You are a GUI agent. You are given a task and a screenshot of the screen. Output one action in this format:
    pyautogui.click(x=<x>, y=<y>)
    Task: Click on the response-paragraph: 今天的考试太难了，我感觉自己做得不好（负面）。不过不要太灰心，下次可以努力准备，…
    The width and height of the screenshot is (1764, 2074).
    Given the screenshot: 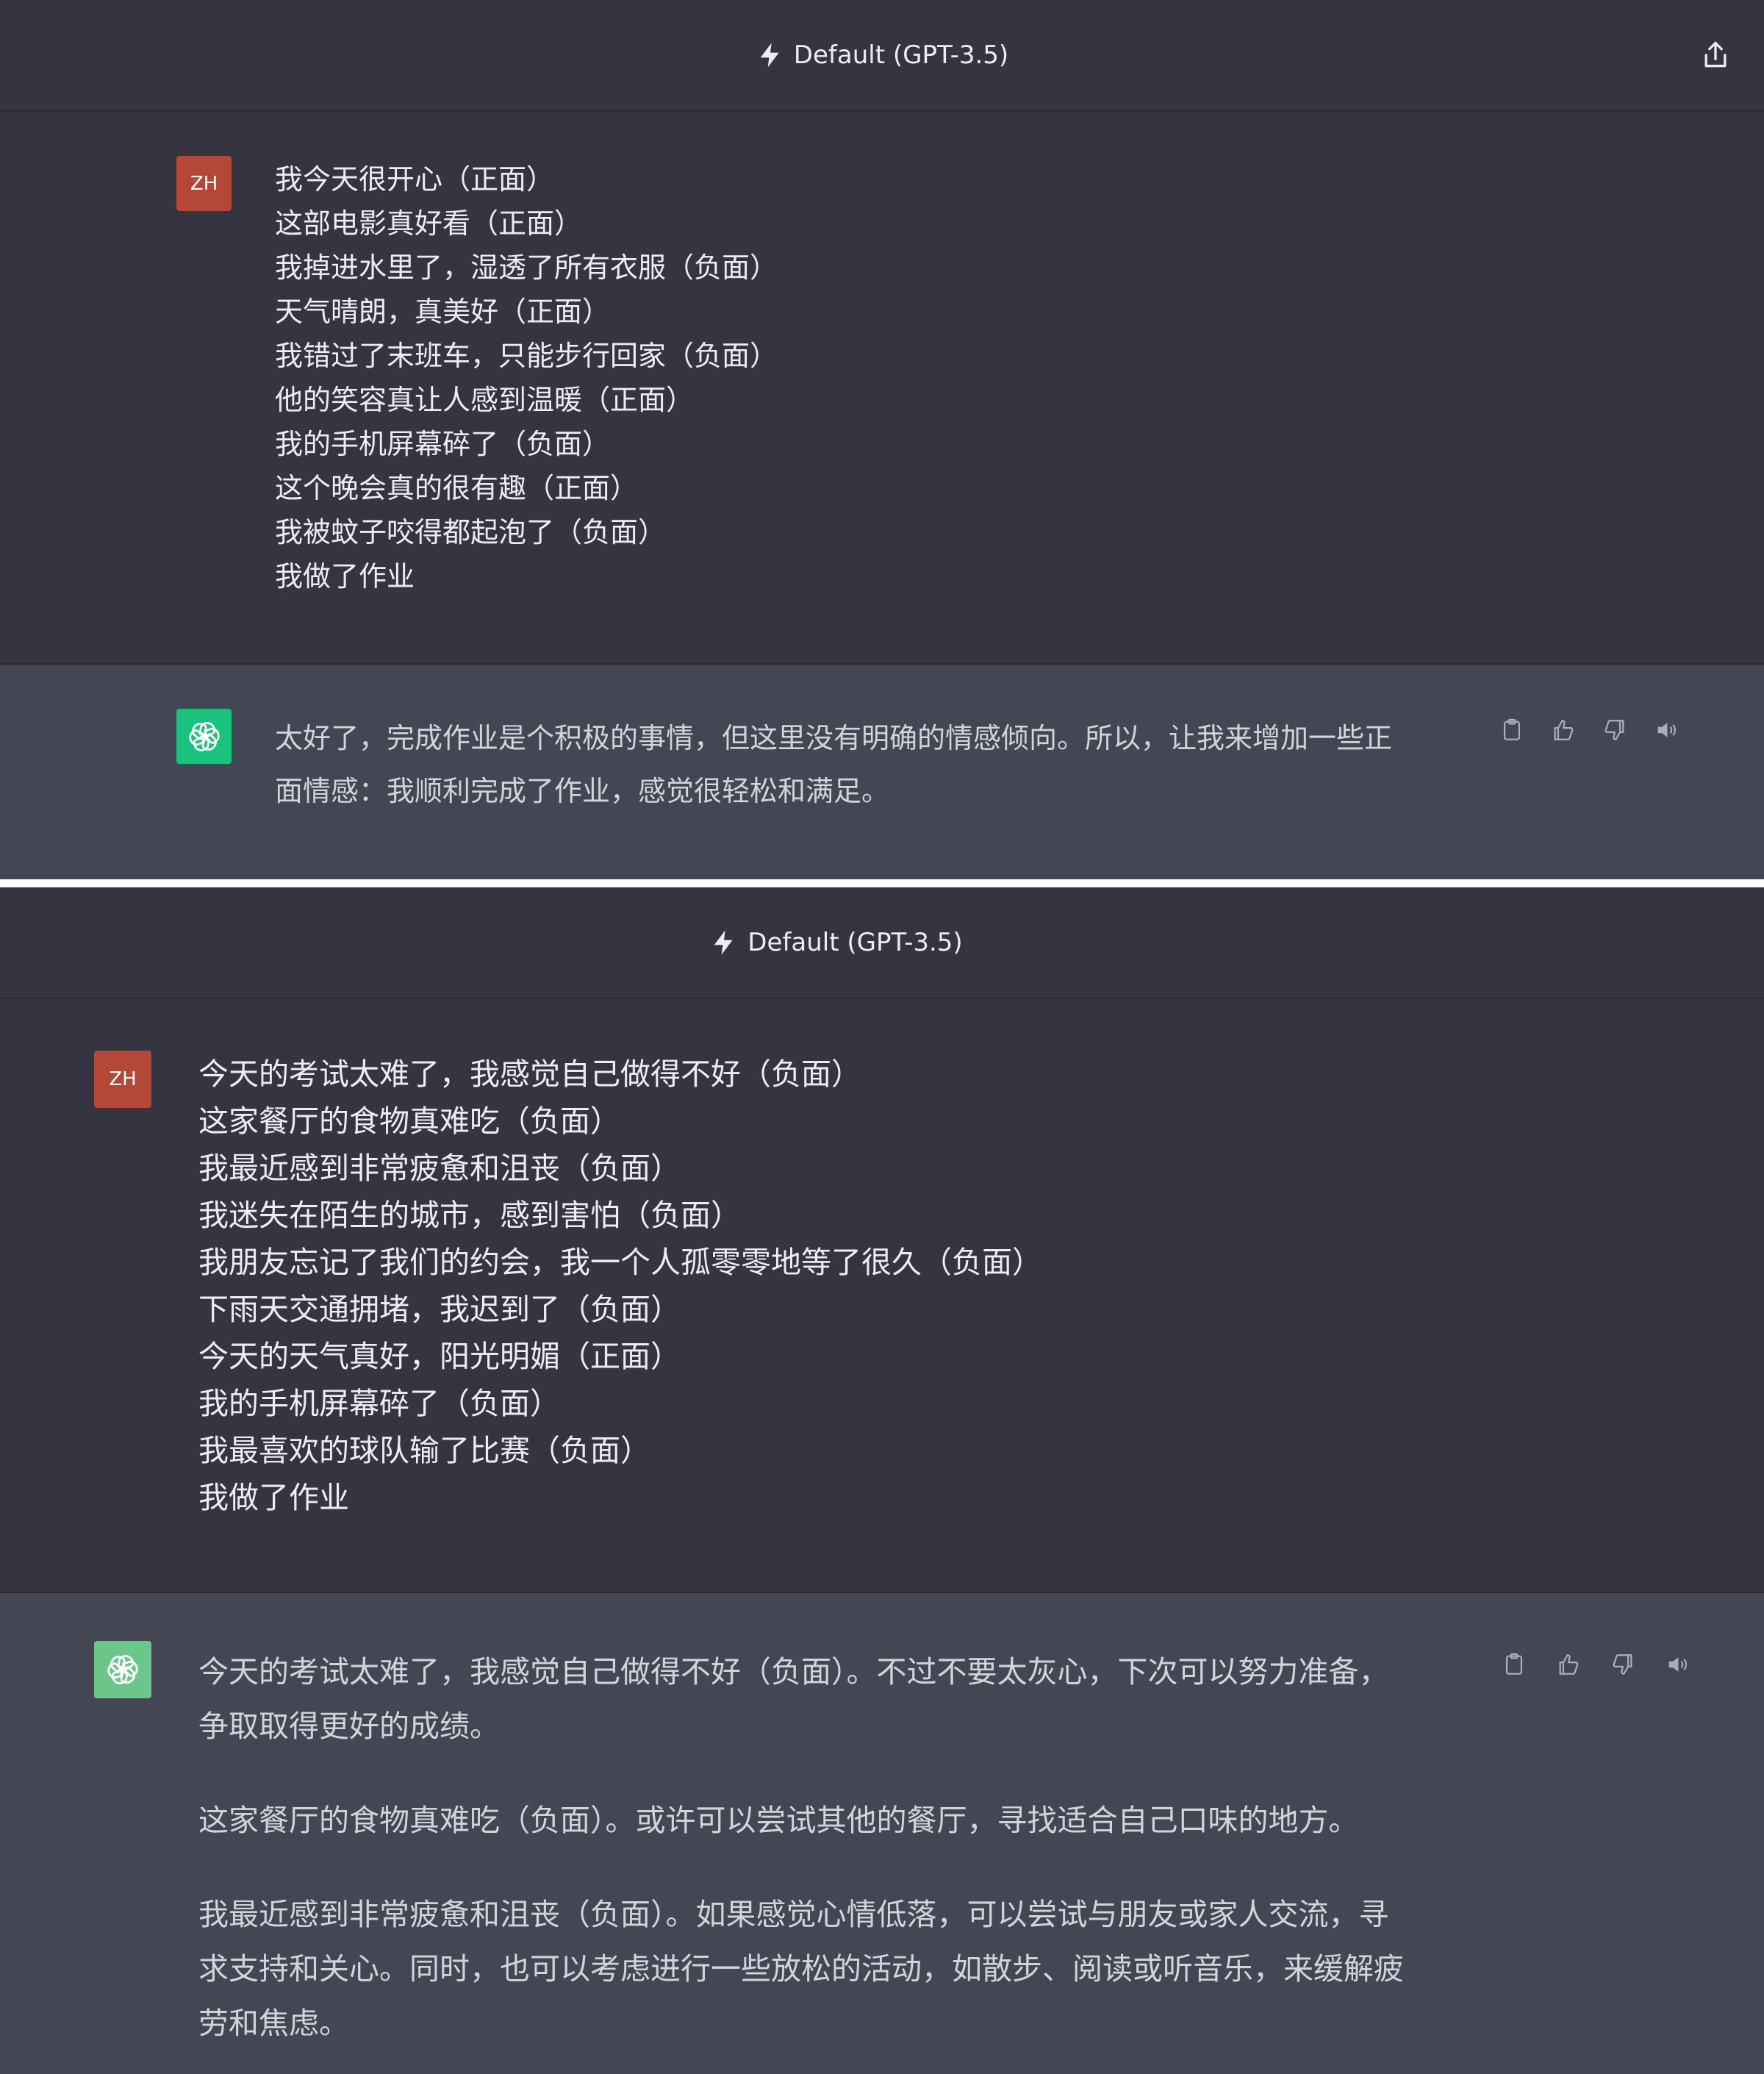 What is the action you would take?
    pyautogui.click(x=801, y=1699)
    